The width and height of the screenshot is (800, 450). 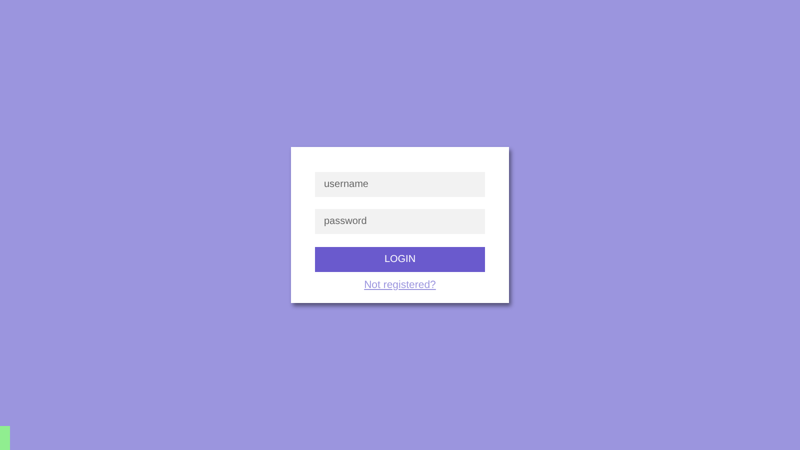 What do you see at coordinates (400, 284) in the screenshot?
I see `register-link: Not registered?` at bounding box center [400, 284].